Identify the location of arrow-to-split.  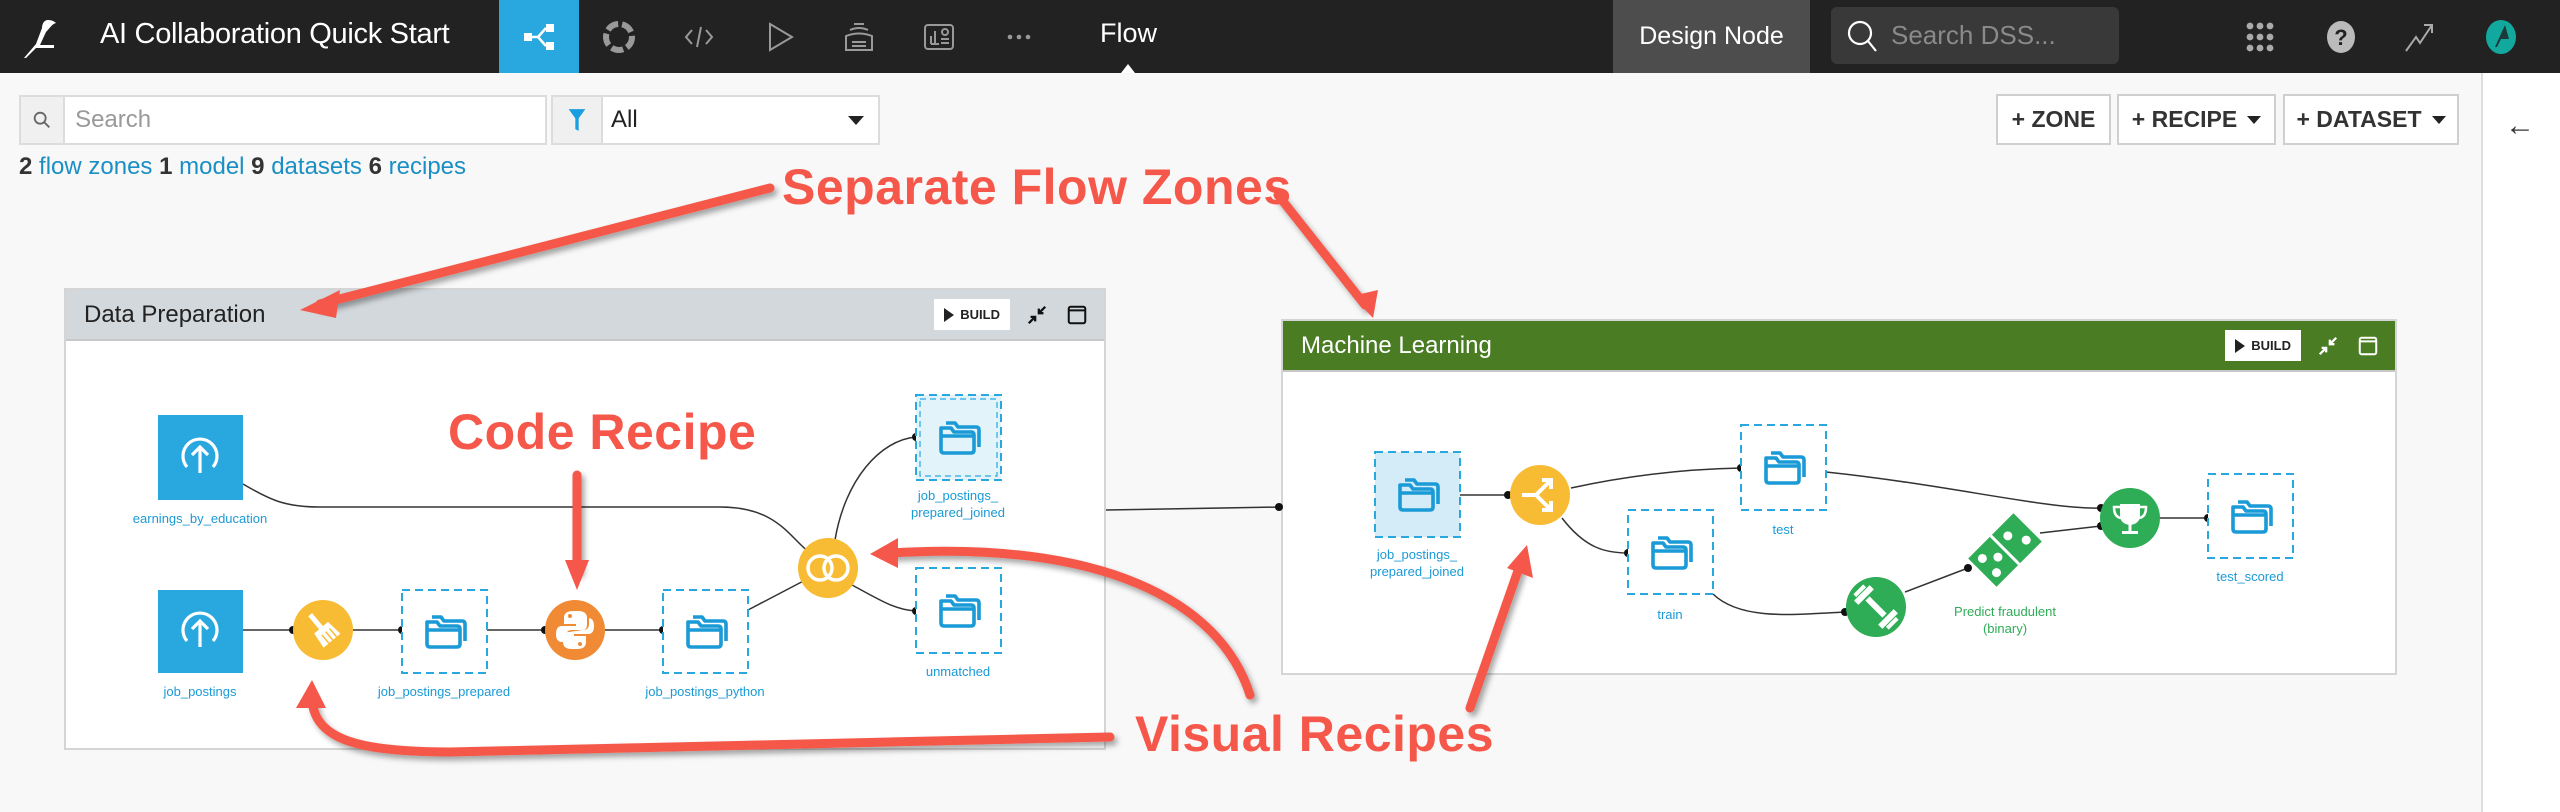
(1495, 636).